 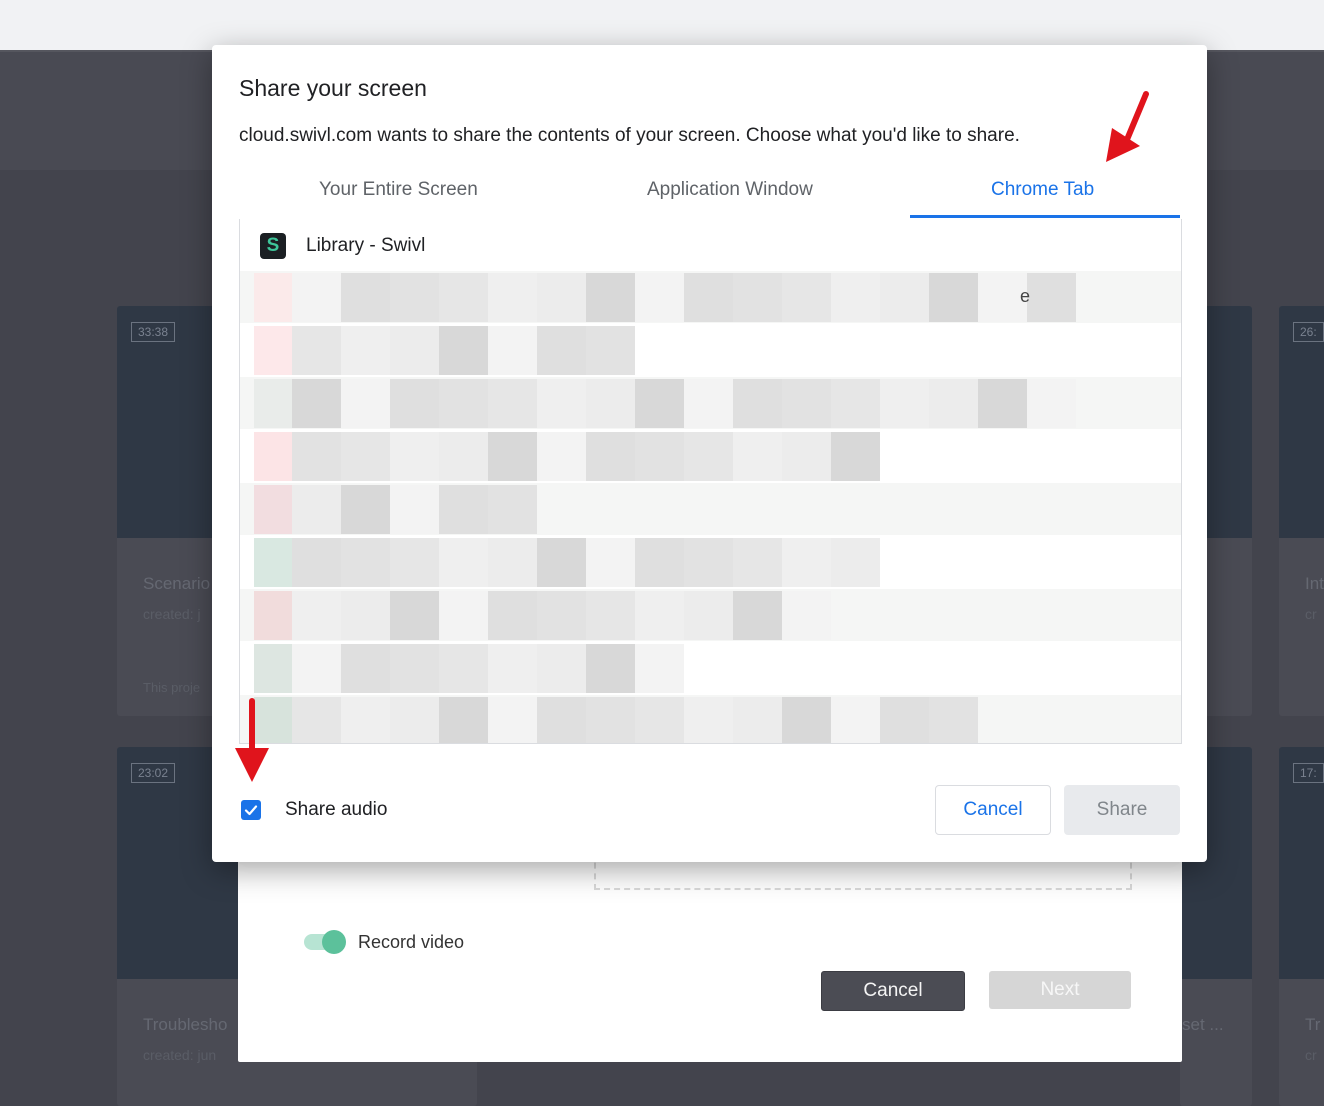 I want to click on library-card: 17: Tr cr, so click(x=1301, y=926).